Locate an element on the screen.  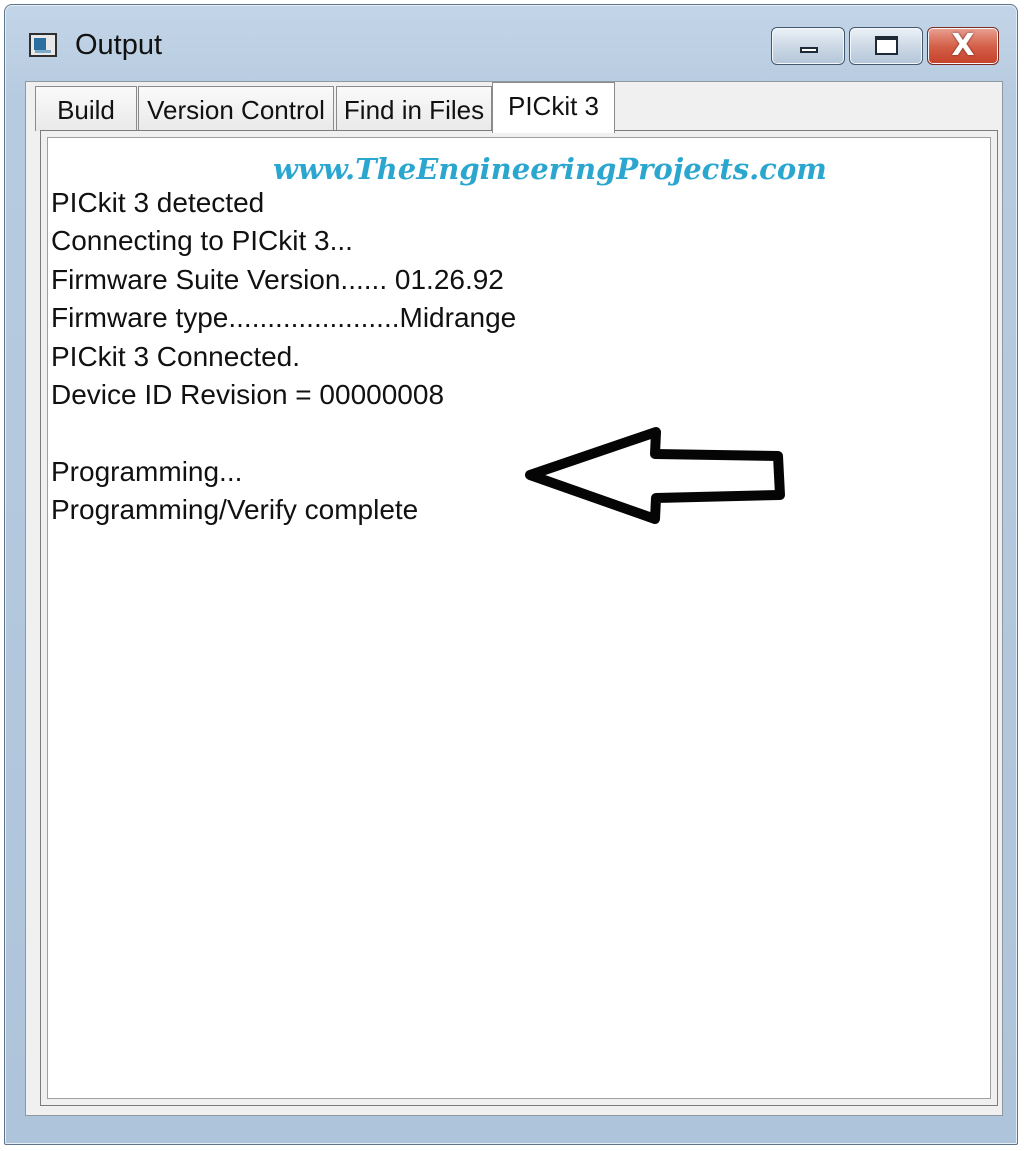
maximize-button is located at coordinates (886, 46).